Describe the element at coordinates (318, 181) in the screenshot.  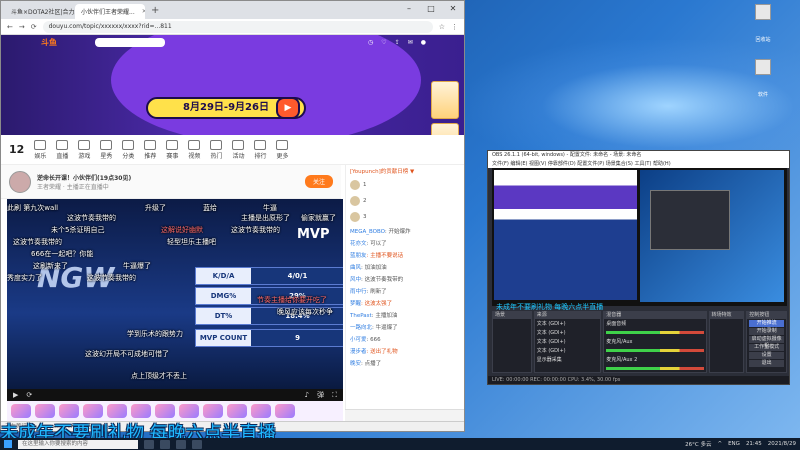
I see `follow-button: 关注` at that location.